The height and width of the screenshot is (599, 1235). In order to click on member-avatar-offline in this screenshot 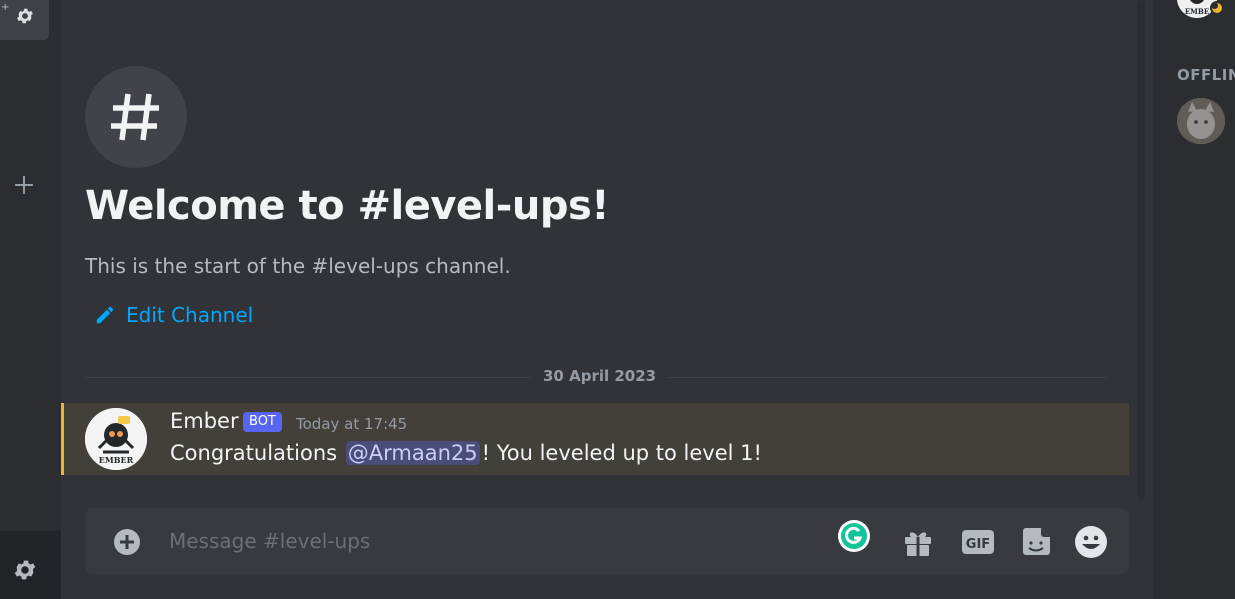, I will do `click(1201, 121)`.